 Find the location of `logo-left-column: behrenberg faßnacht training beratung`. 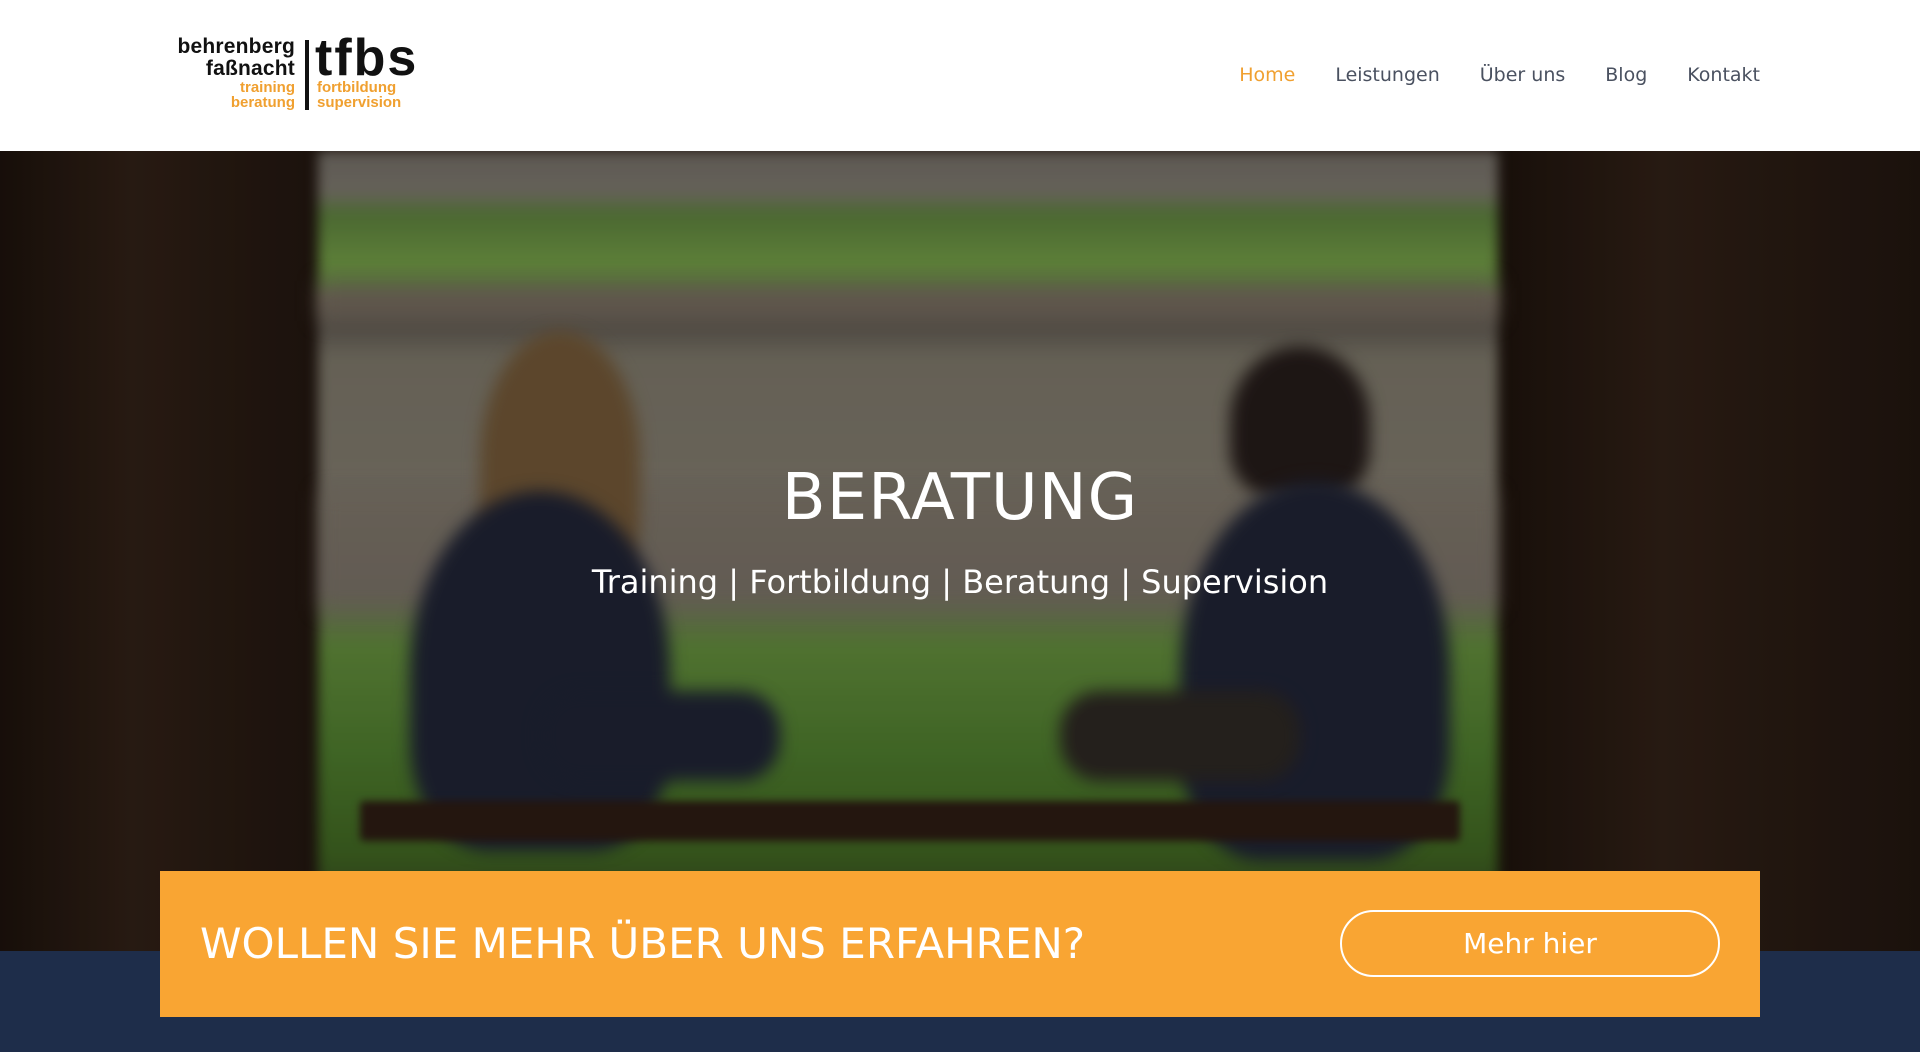

logo-left-column: behrenberg faßnacht training beratung is located at coordinates (236, 73).